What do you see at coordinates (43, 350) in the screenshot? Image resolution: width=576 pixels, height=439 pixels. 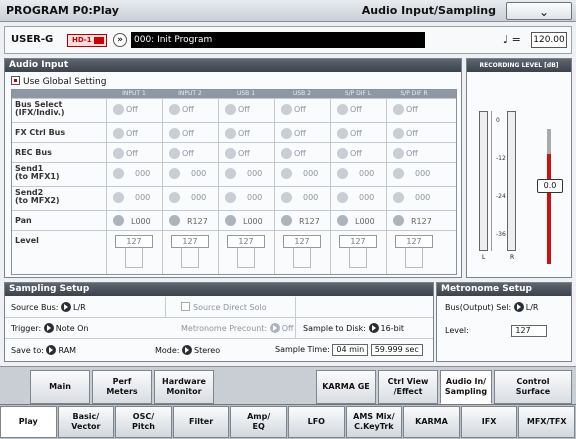 I see `save-to-field: Save to: RAM` at bounding box center [43, 350].